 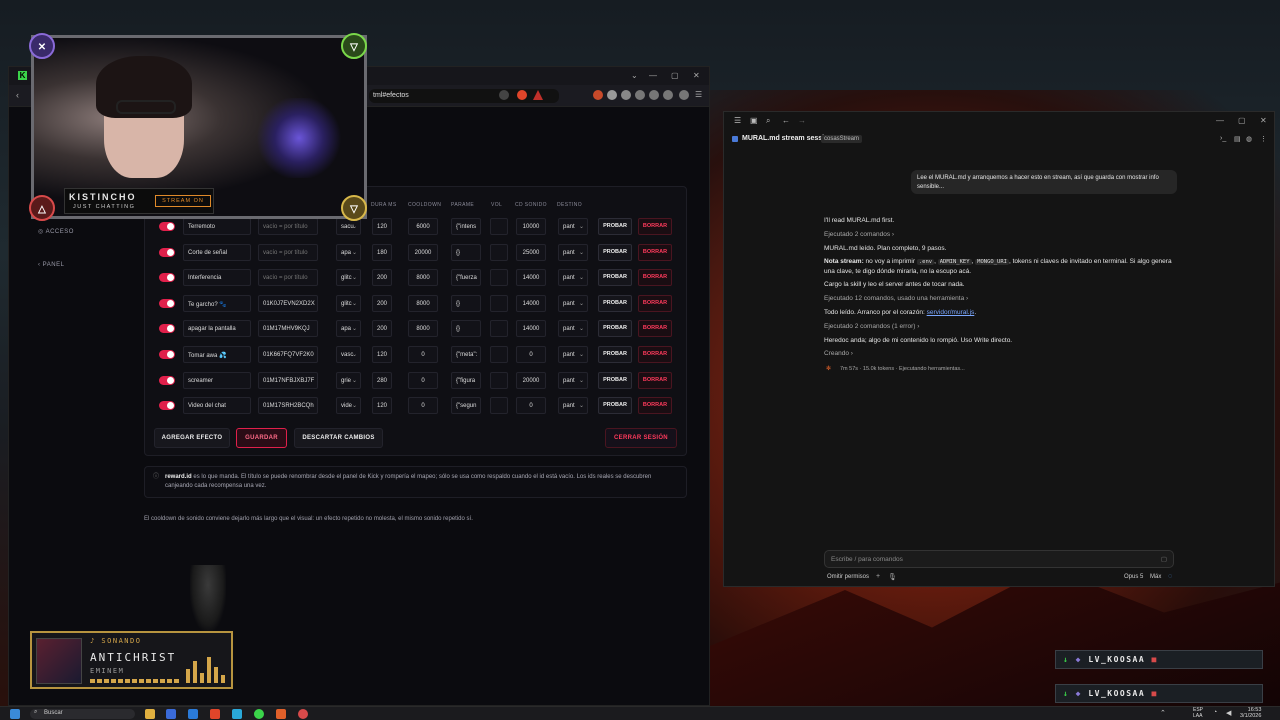 What do you see at coordinates (466, 406) in the screenshot?
I see `params-input: {"segun` at bounding box center [466, 406].